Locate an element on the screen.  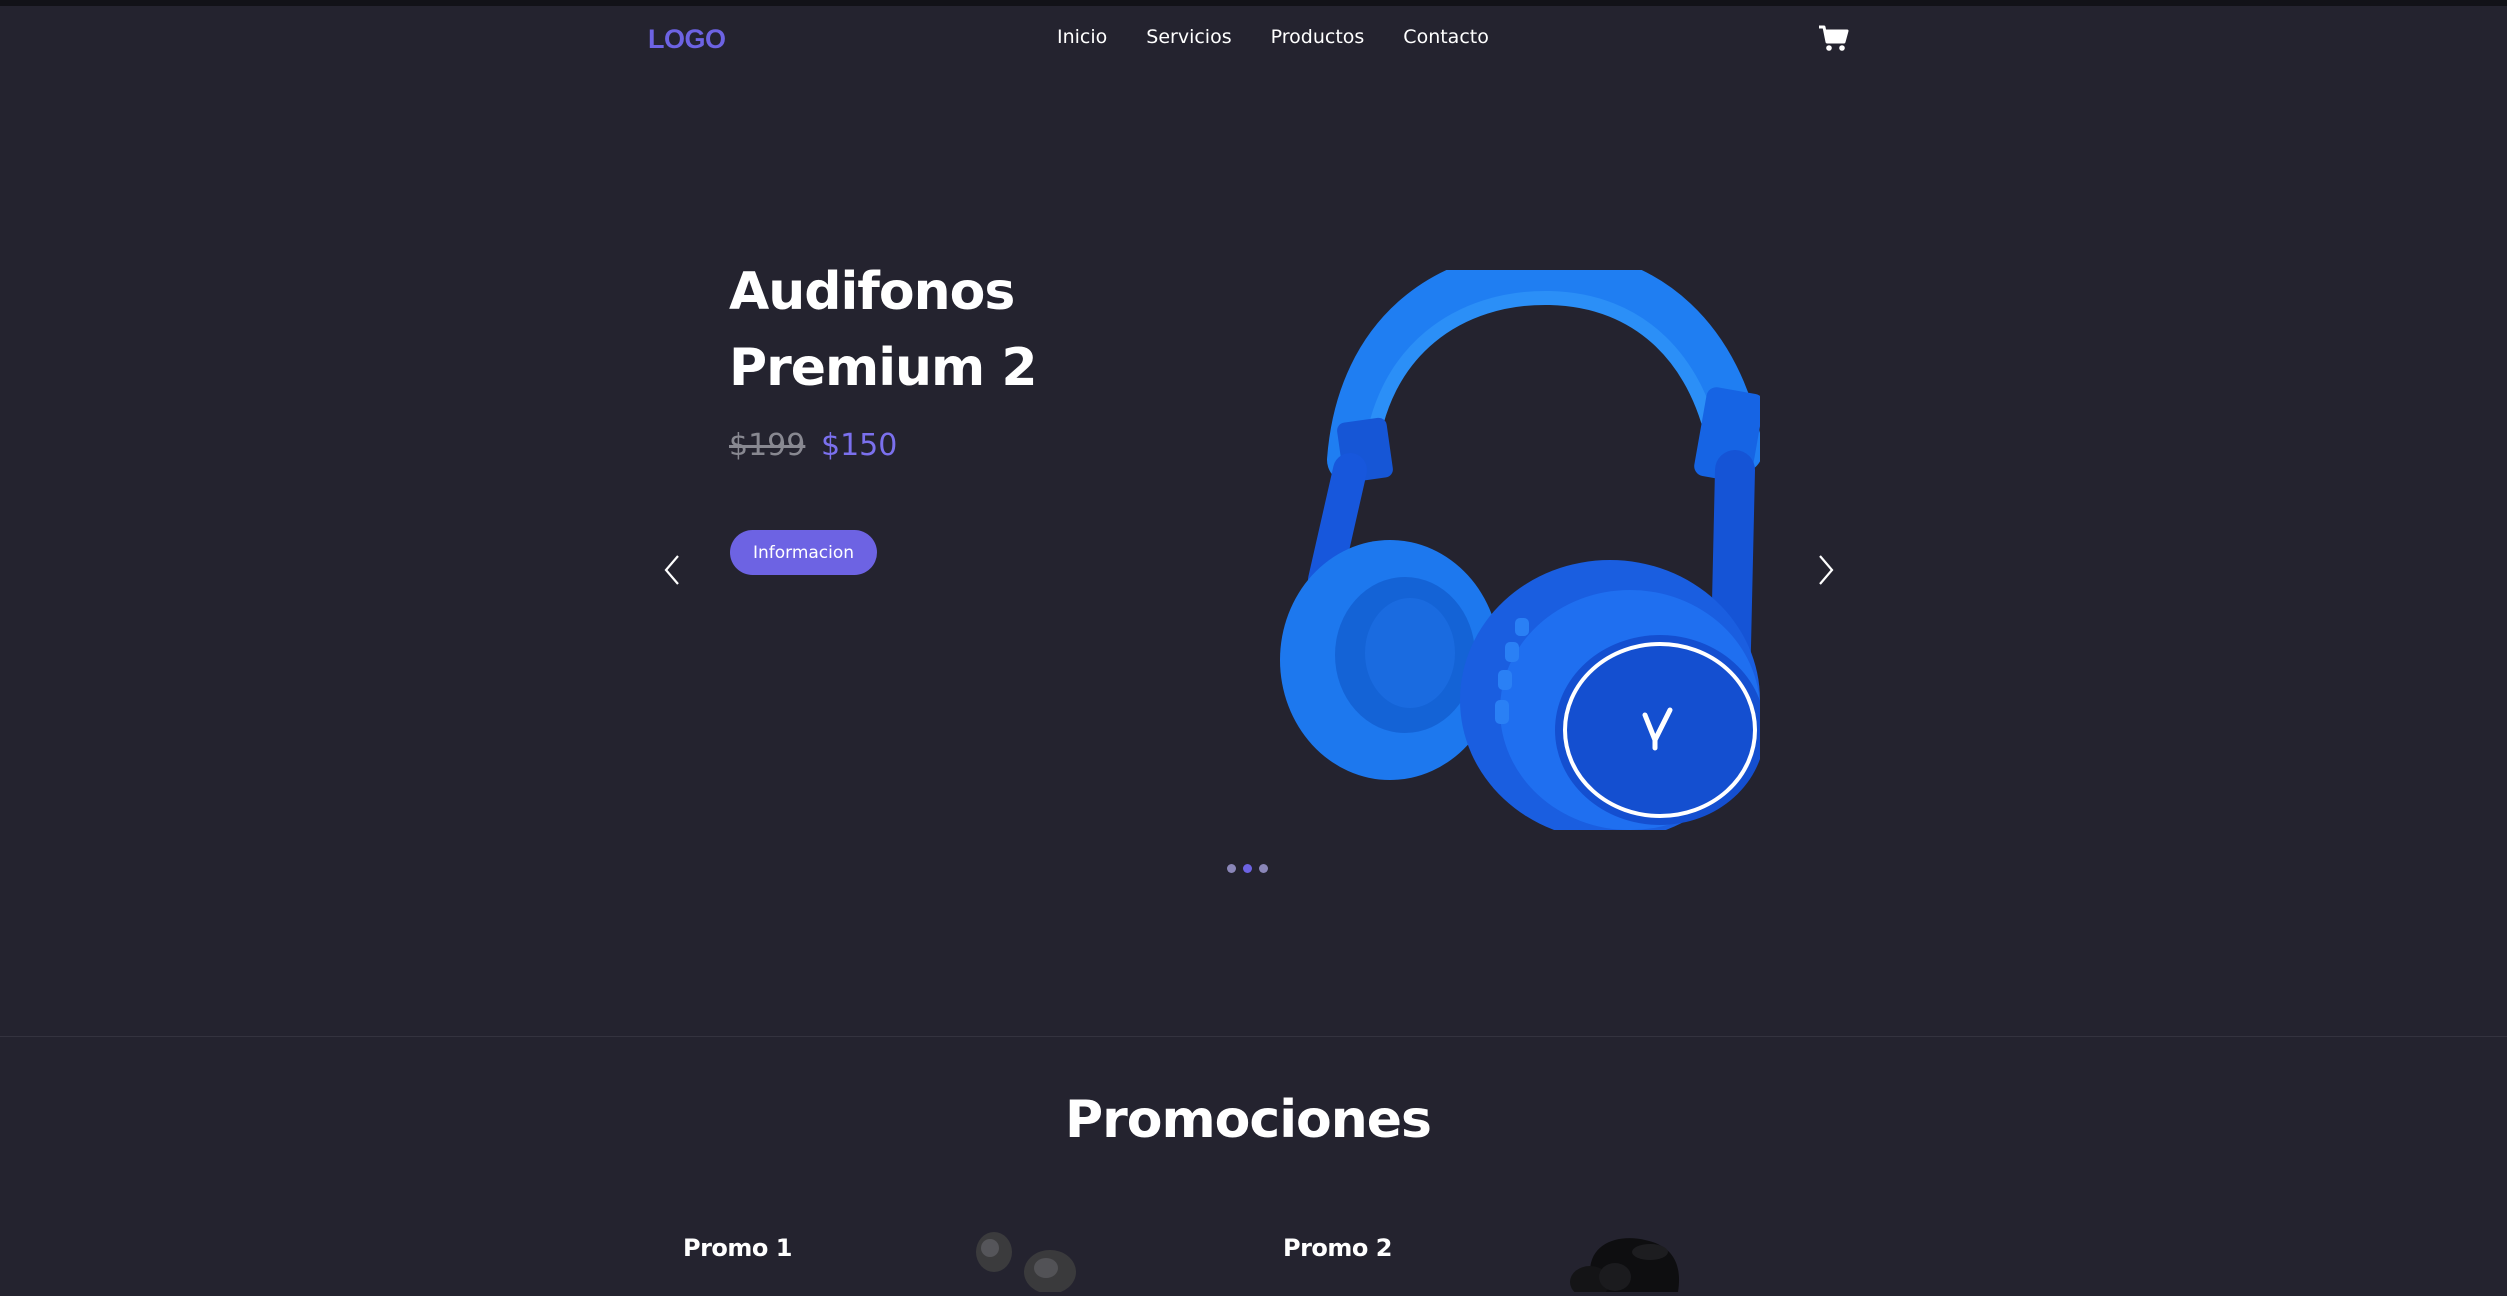
cart-icon is located at coordinates (1834, 39).